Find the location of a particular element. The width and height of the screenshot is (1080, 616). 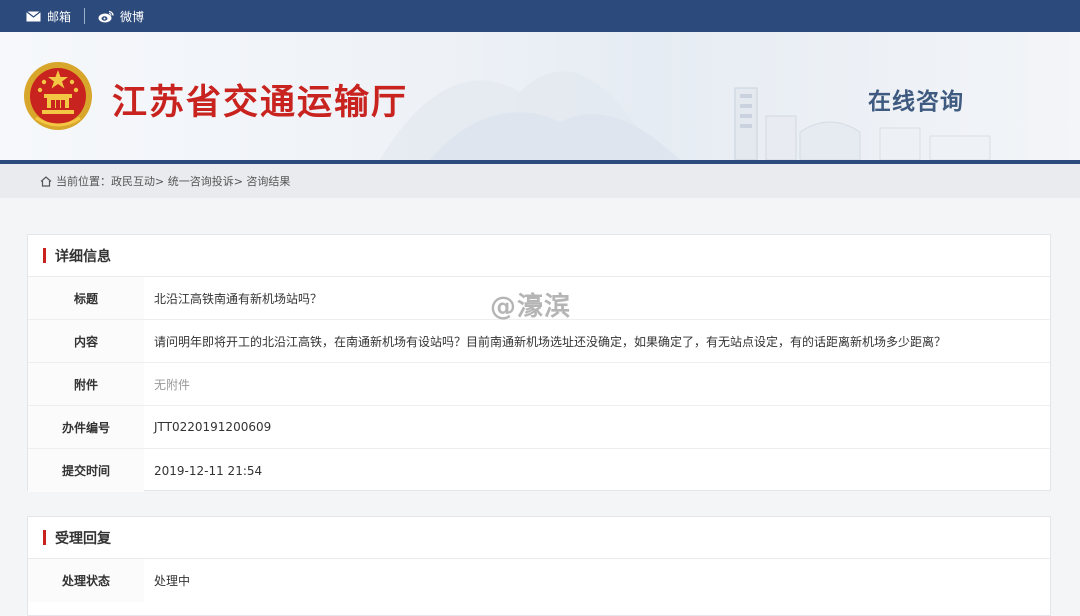

topbar-divider is located at coordinates (85, 16).